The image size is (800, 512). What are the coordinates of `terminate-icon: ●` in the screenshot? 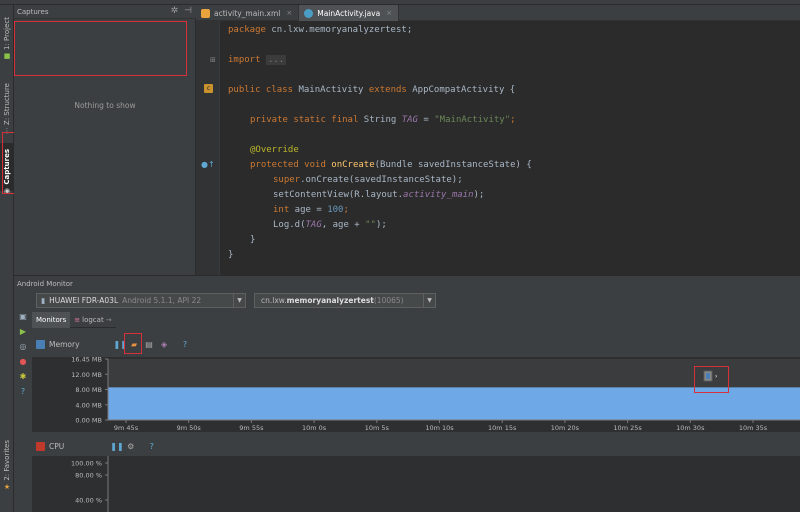 It's located at (23, 362).